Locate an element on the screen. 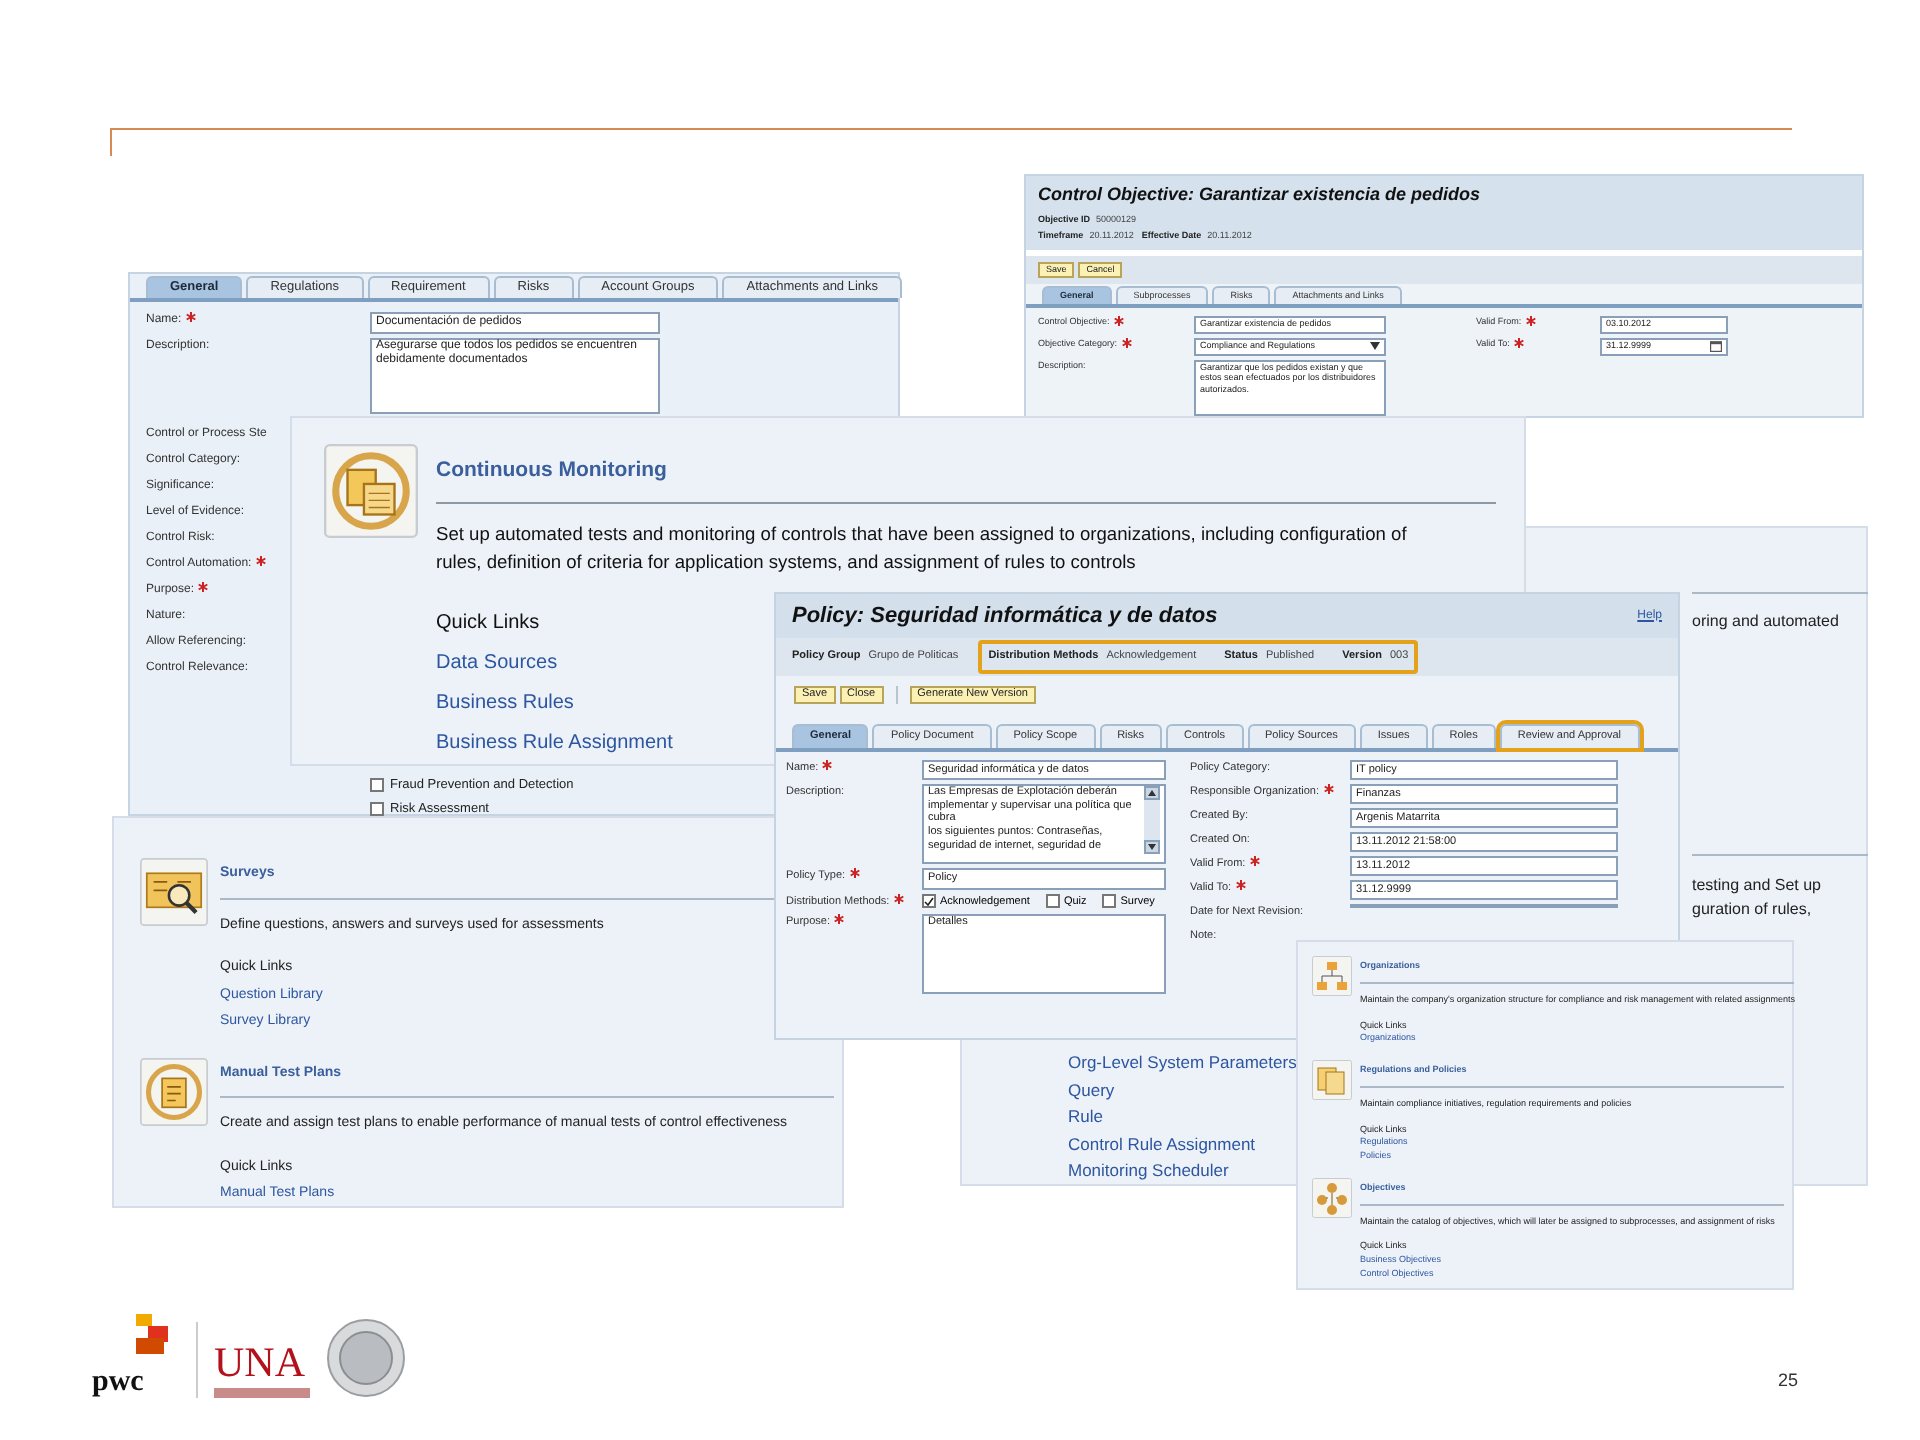  quick-link: Org-Level System Parameters is located at coordinates (1182, 1062).